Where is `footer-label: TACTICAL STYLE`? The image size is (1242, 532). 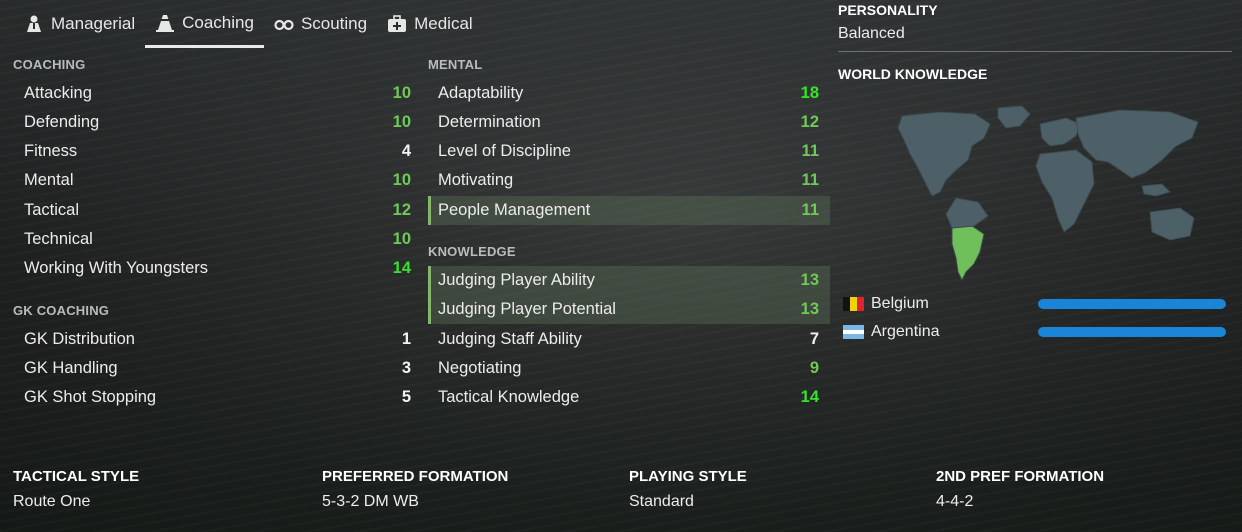 footer-label: TACTICAL STYLE is located at coordinates (76, 476).